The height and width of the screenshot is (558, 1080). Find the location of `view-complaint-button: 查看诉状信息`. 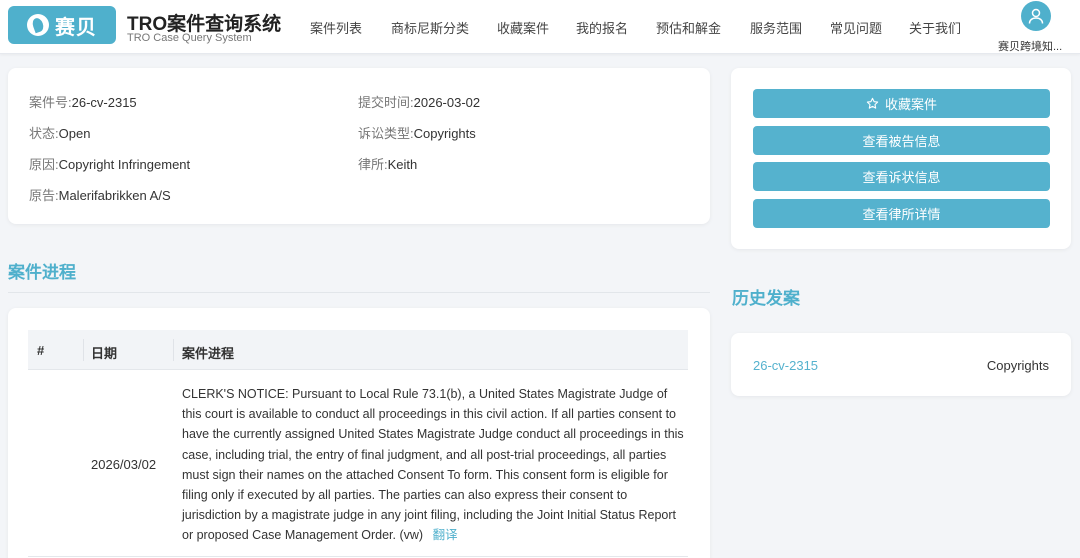

view-complaint-button: 查看诉状信息 is located at coordinates (901, 176).